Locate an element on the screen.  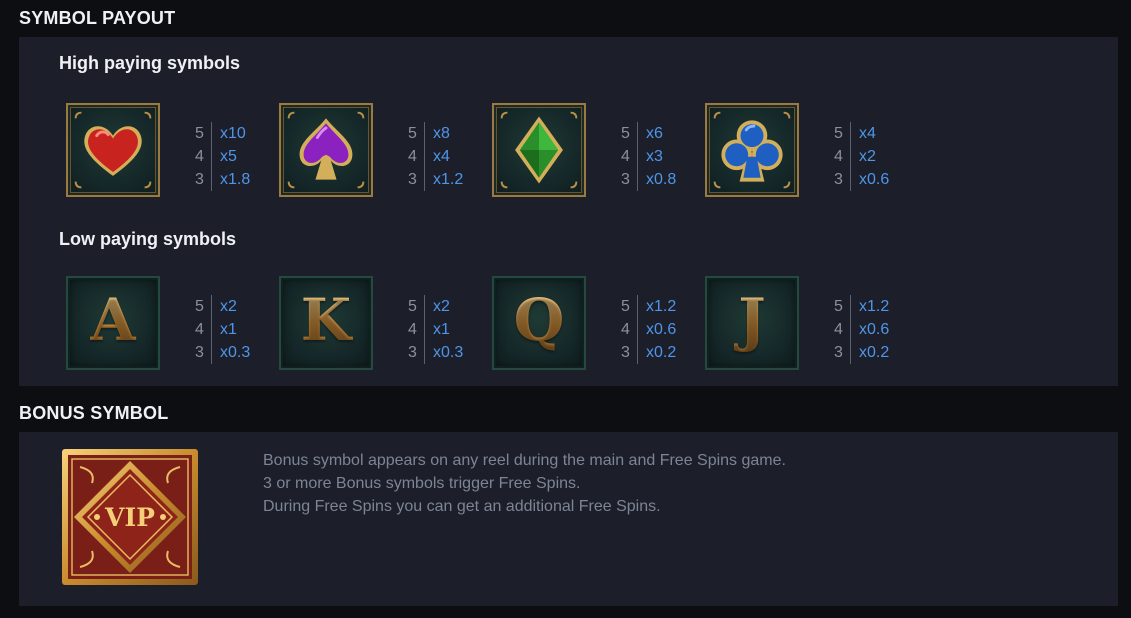
heart-symbol is located at coordinates (113, 150).